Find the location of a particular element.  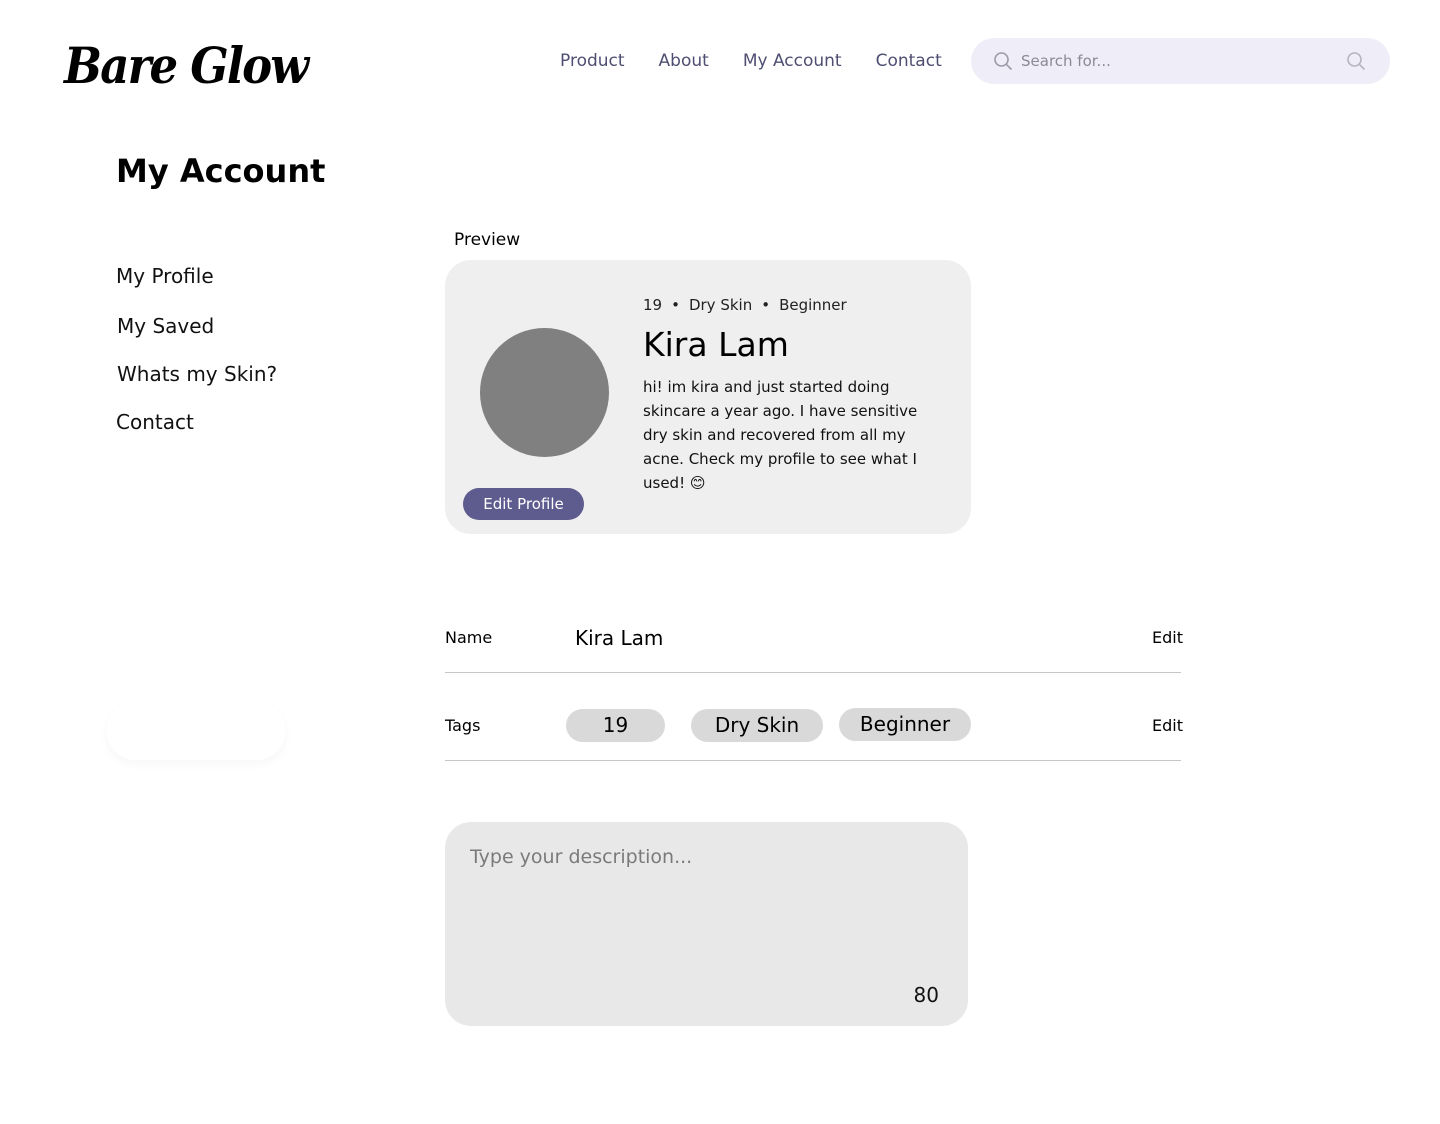

search-bar is located at coordinates (1180, 61).